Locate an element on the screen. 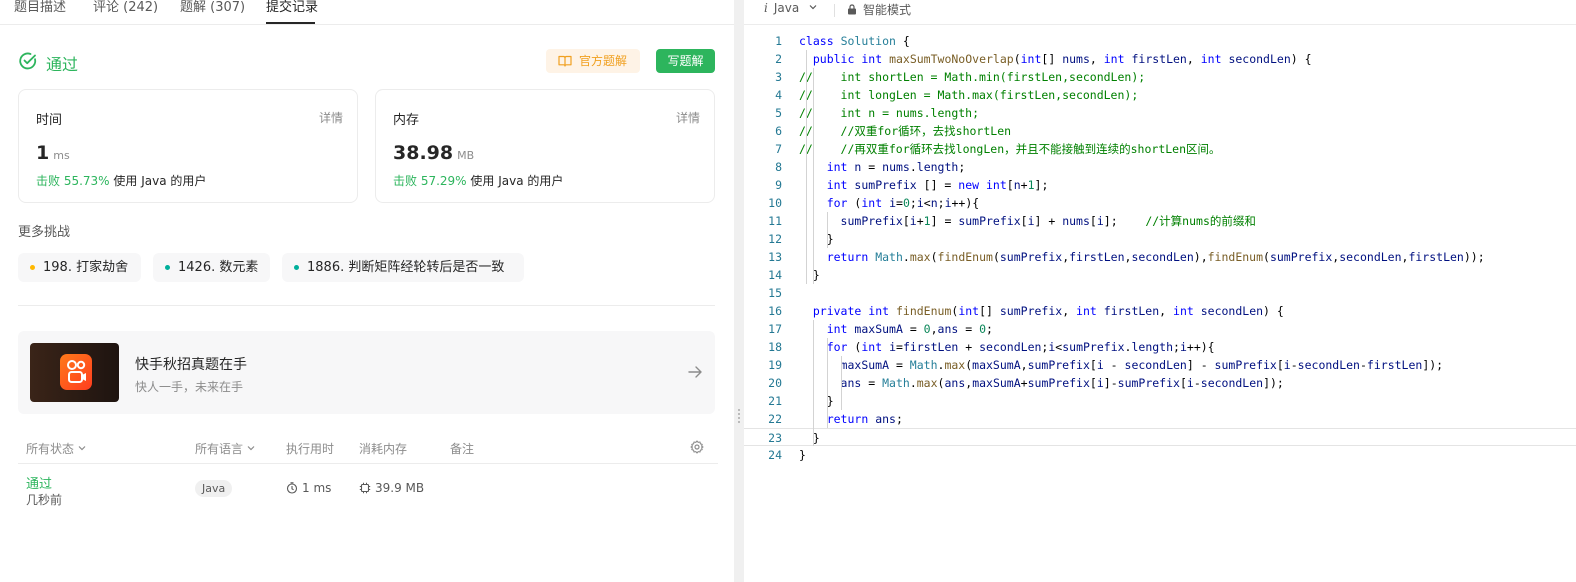  memory-title: 内存 is located at coordinates (406, 120).